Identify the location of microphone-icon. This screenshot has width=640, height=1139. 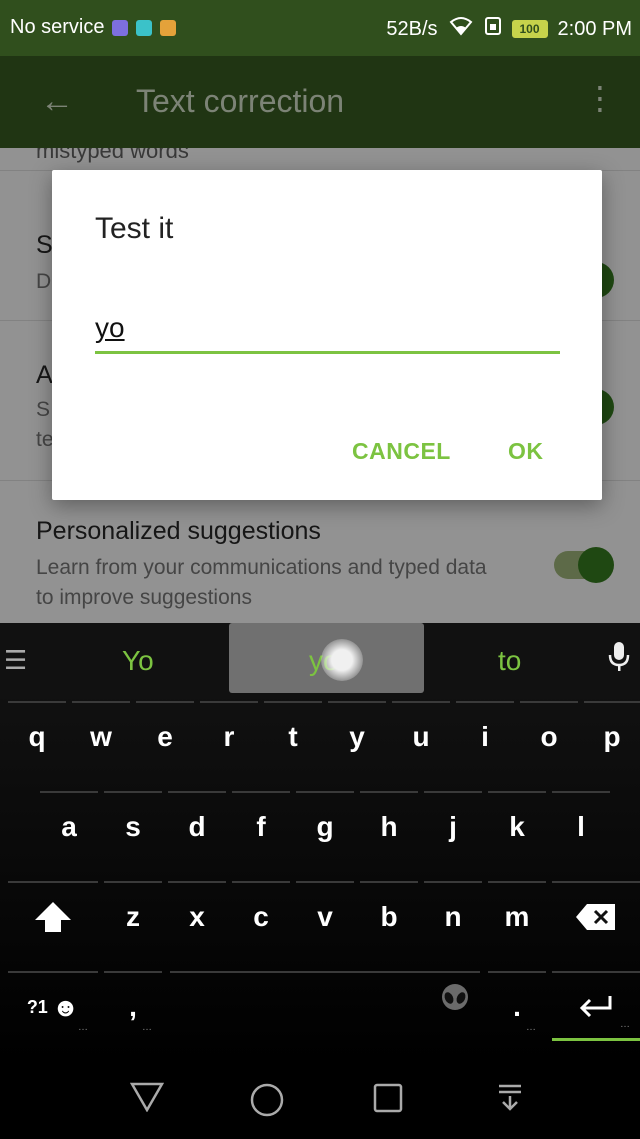
(619, 660).